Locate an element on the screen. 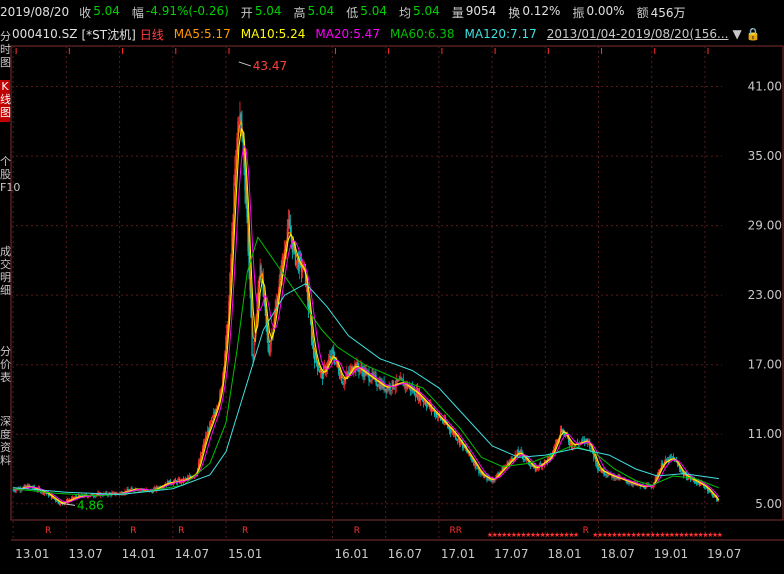 The width and height of the screenshot is (784, 574). x-tick-label: 17.01 is located at coordinates (458, 554).